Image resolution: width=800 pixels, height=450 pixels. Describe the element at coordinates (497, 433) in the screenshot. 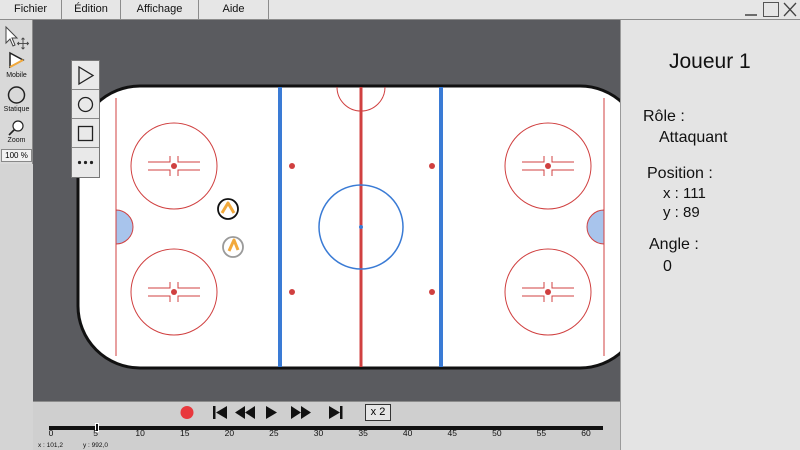

I see `timeline-tick: 50` at that location.